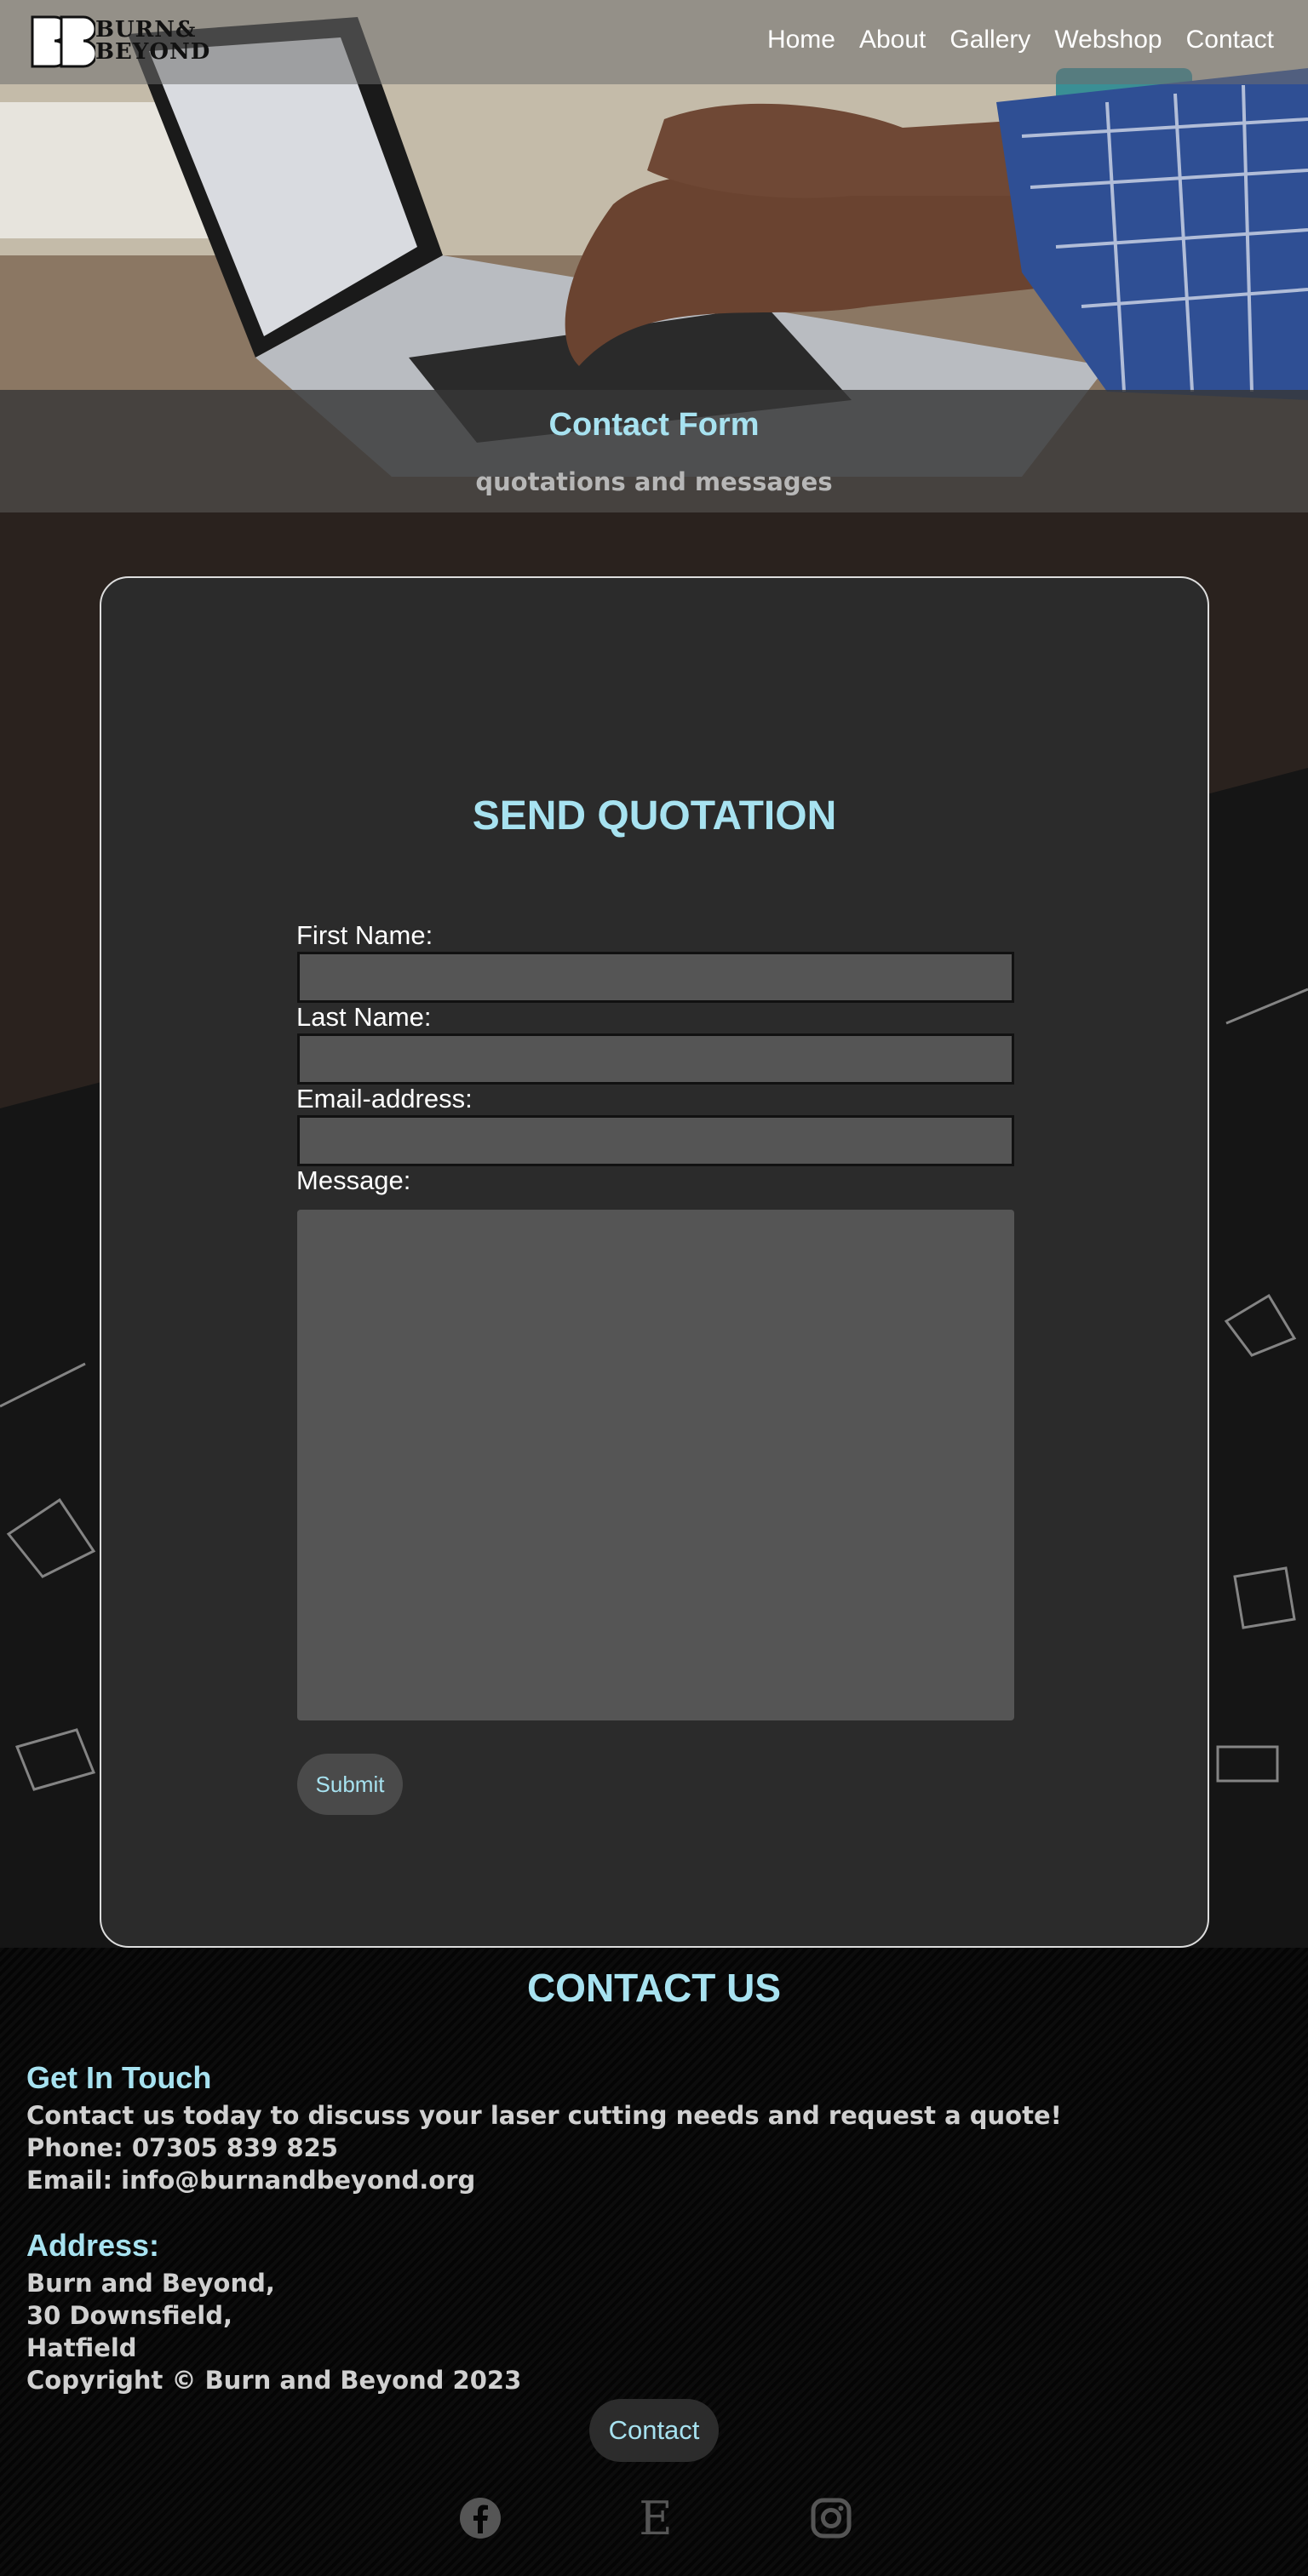 The image size is (1308, 2576). What do you see at coordinates (153, 52) in the screenshot?
I see `brand-name-line2: BEYOND` at bounding box center [153, 52].